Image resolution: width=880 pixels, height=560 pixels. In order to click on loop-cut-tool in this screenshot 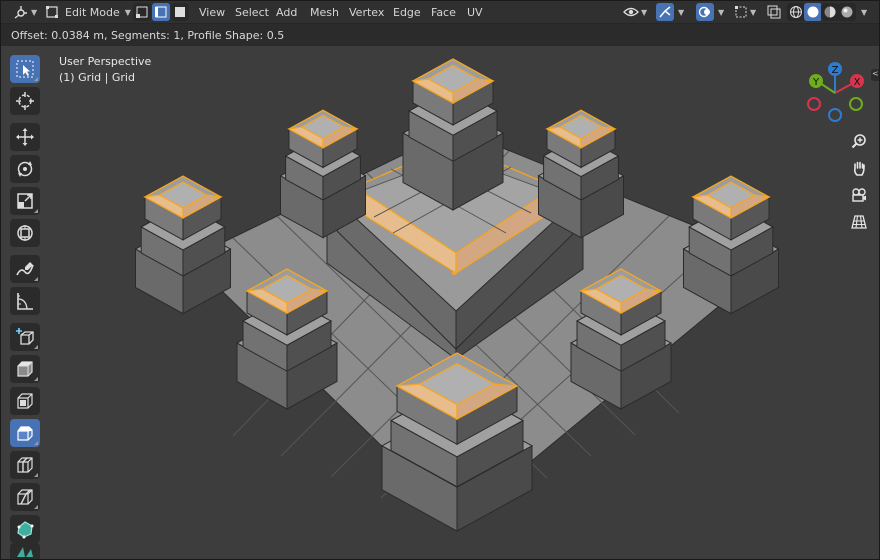, I will do `click(25, 465)`.